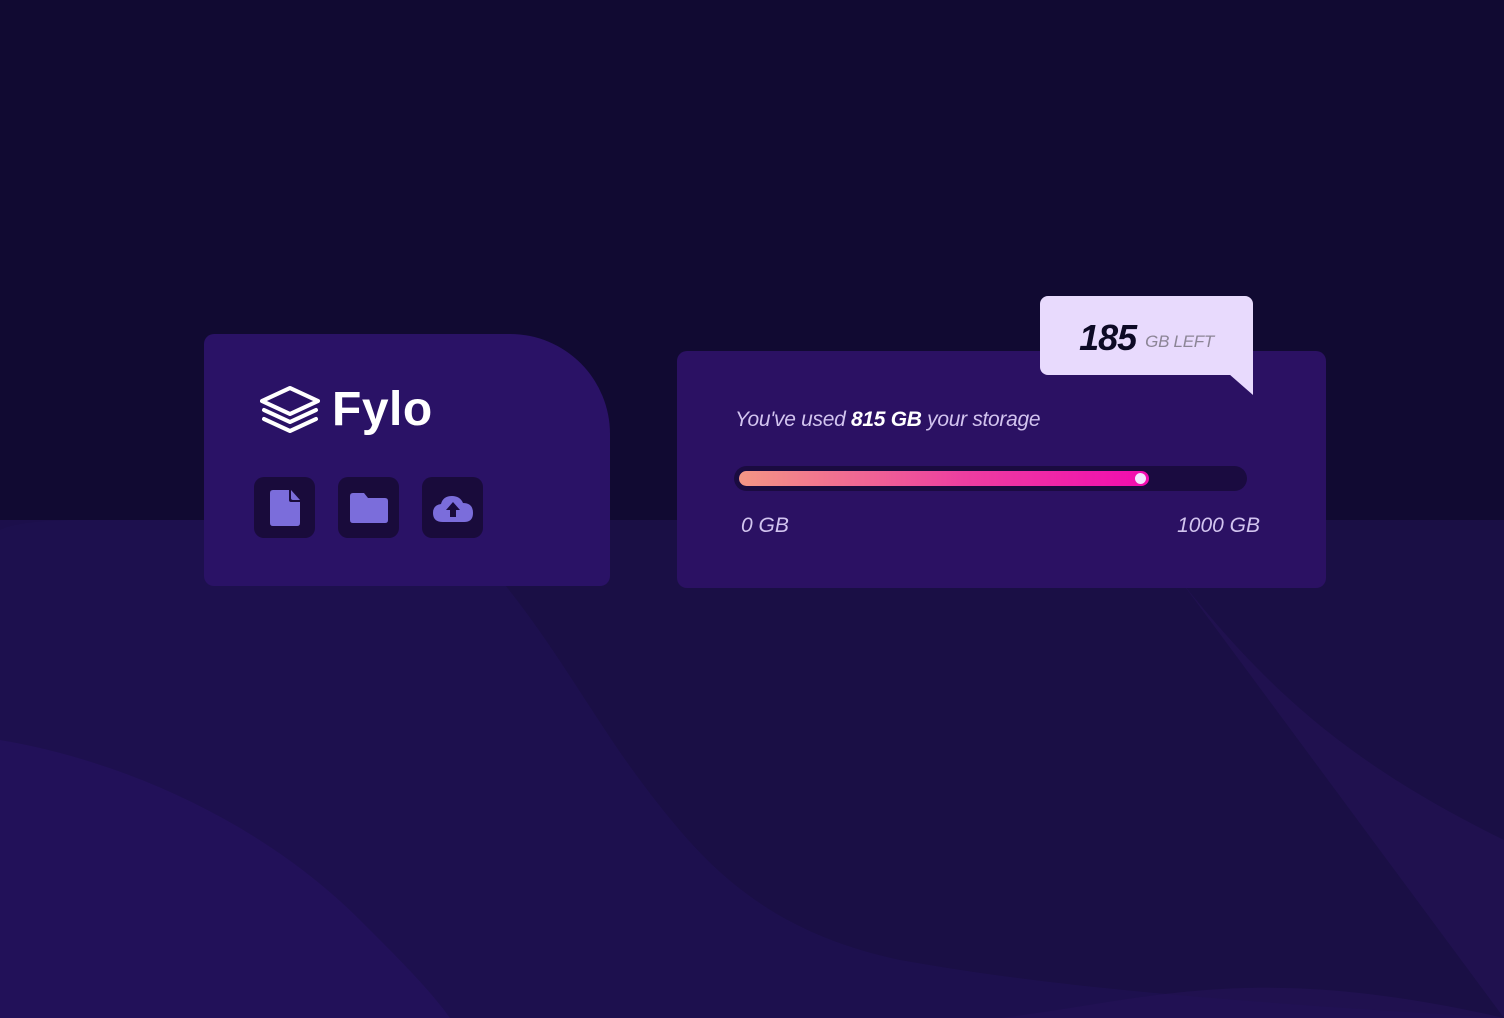  I want to click on storage-meter-fill, so click(944, 478).